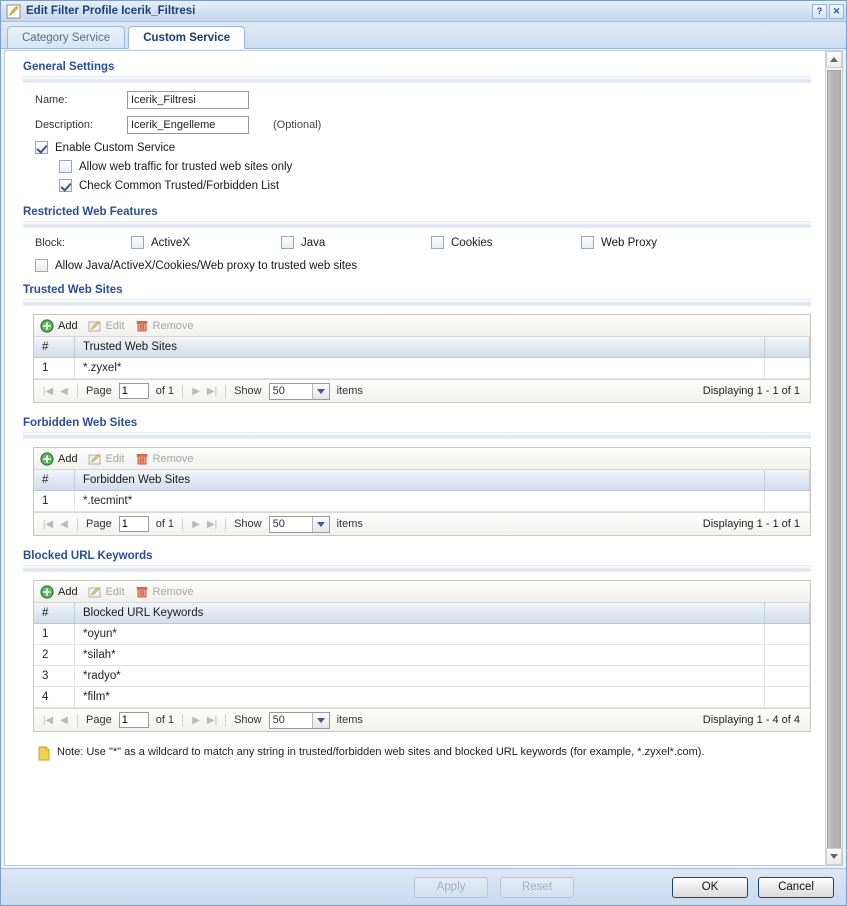 Image resolution: width=847 pixels, height=906 pixels. Describe the element at coordinates (133, 524) in the screenshot. I see `forbidden-page-input` at that location.